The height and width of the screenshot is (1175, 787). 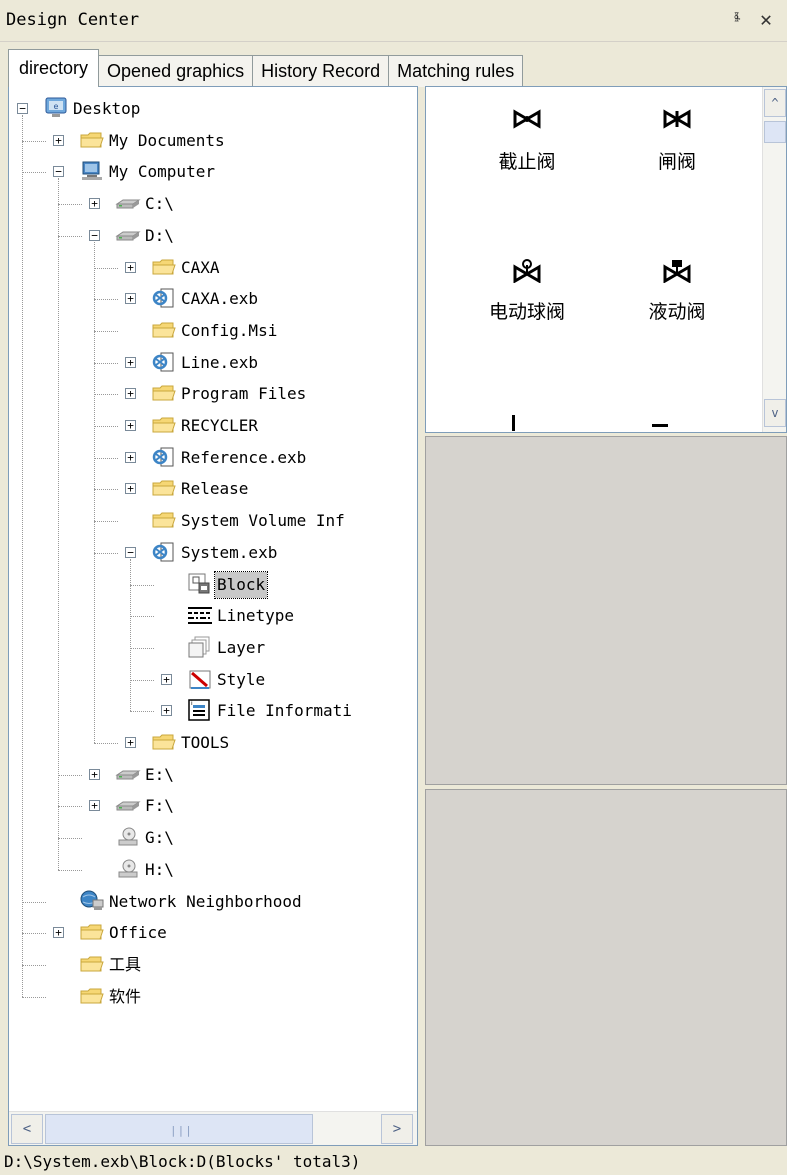 I want to click on tree-item-block: Block, so click(x=213, y=585).